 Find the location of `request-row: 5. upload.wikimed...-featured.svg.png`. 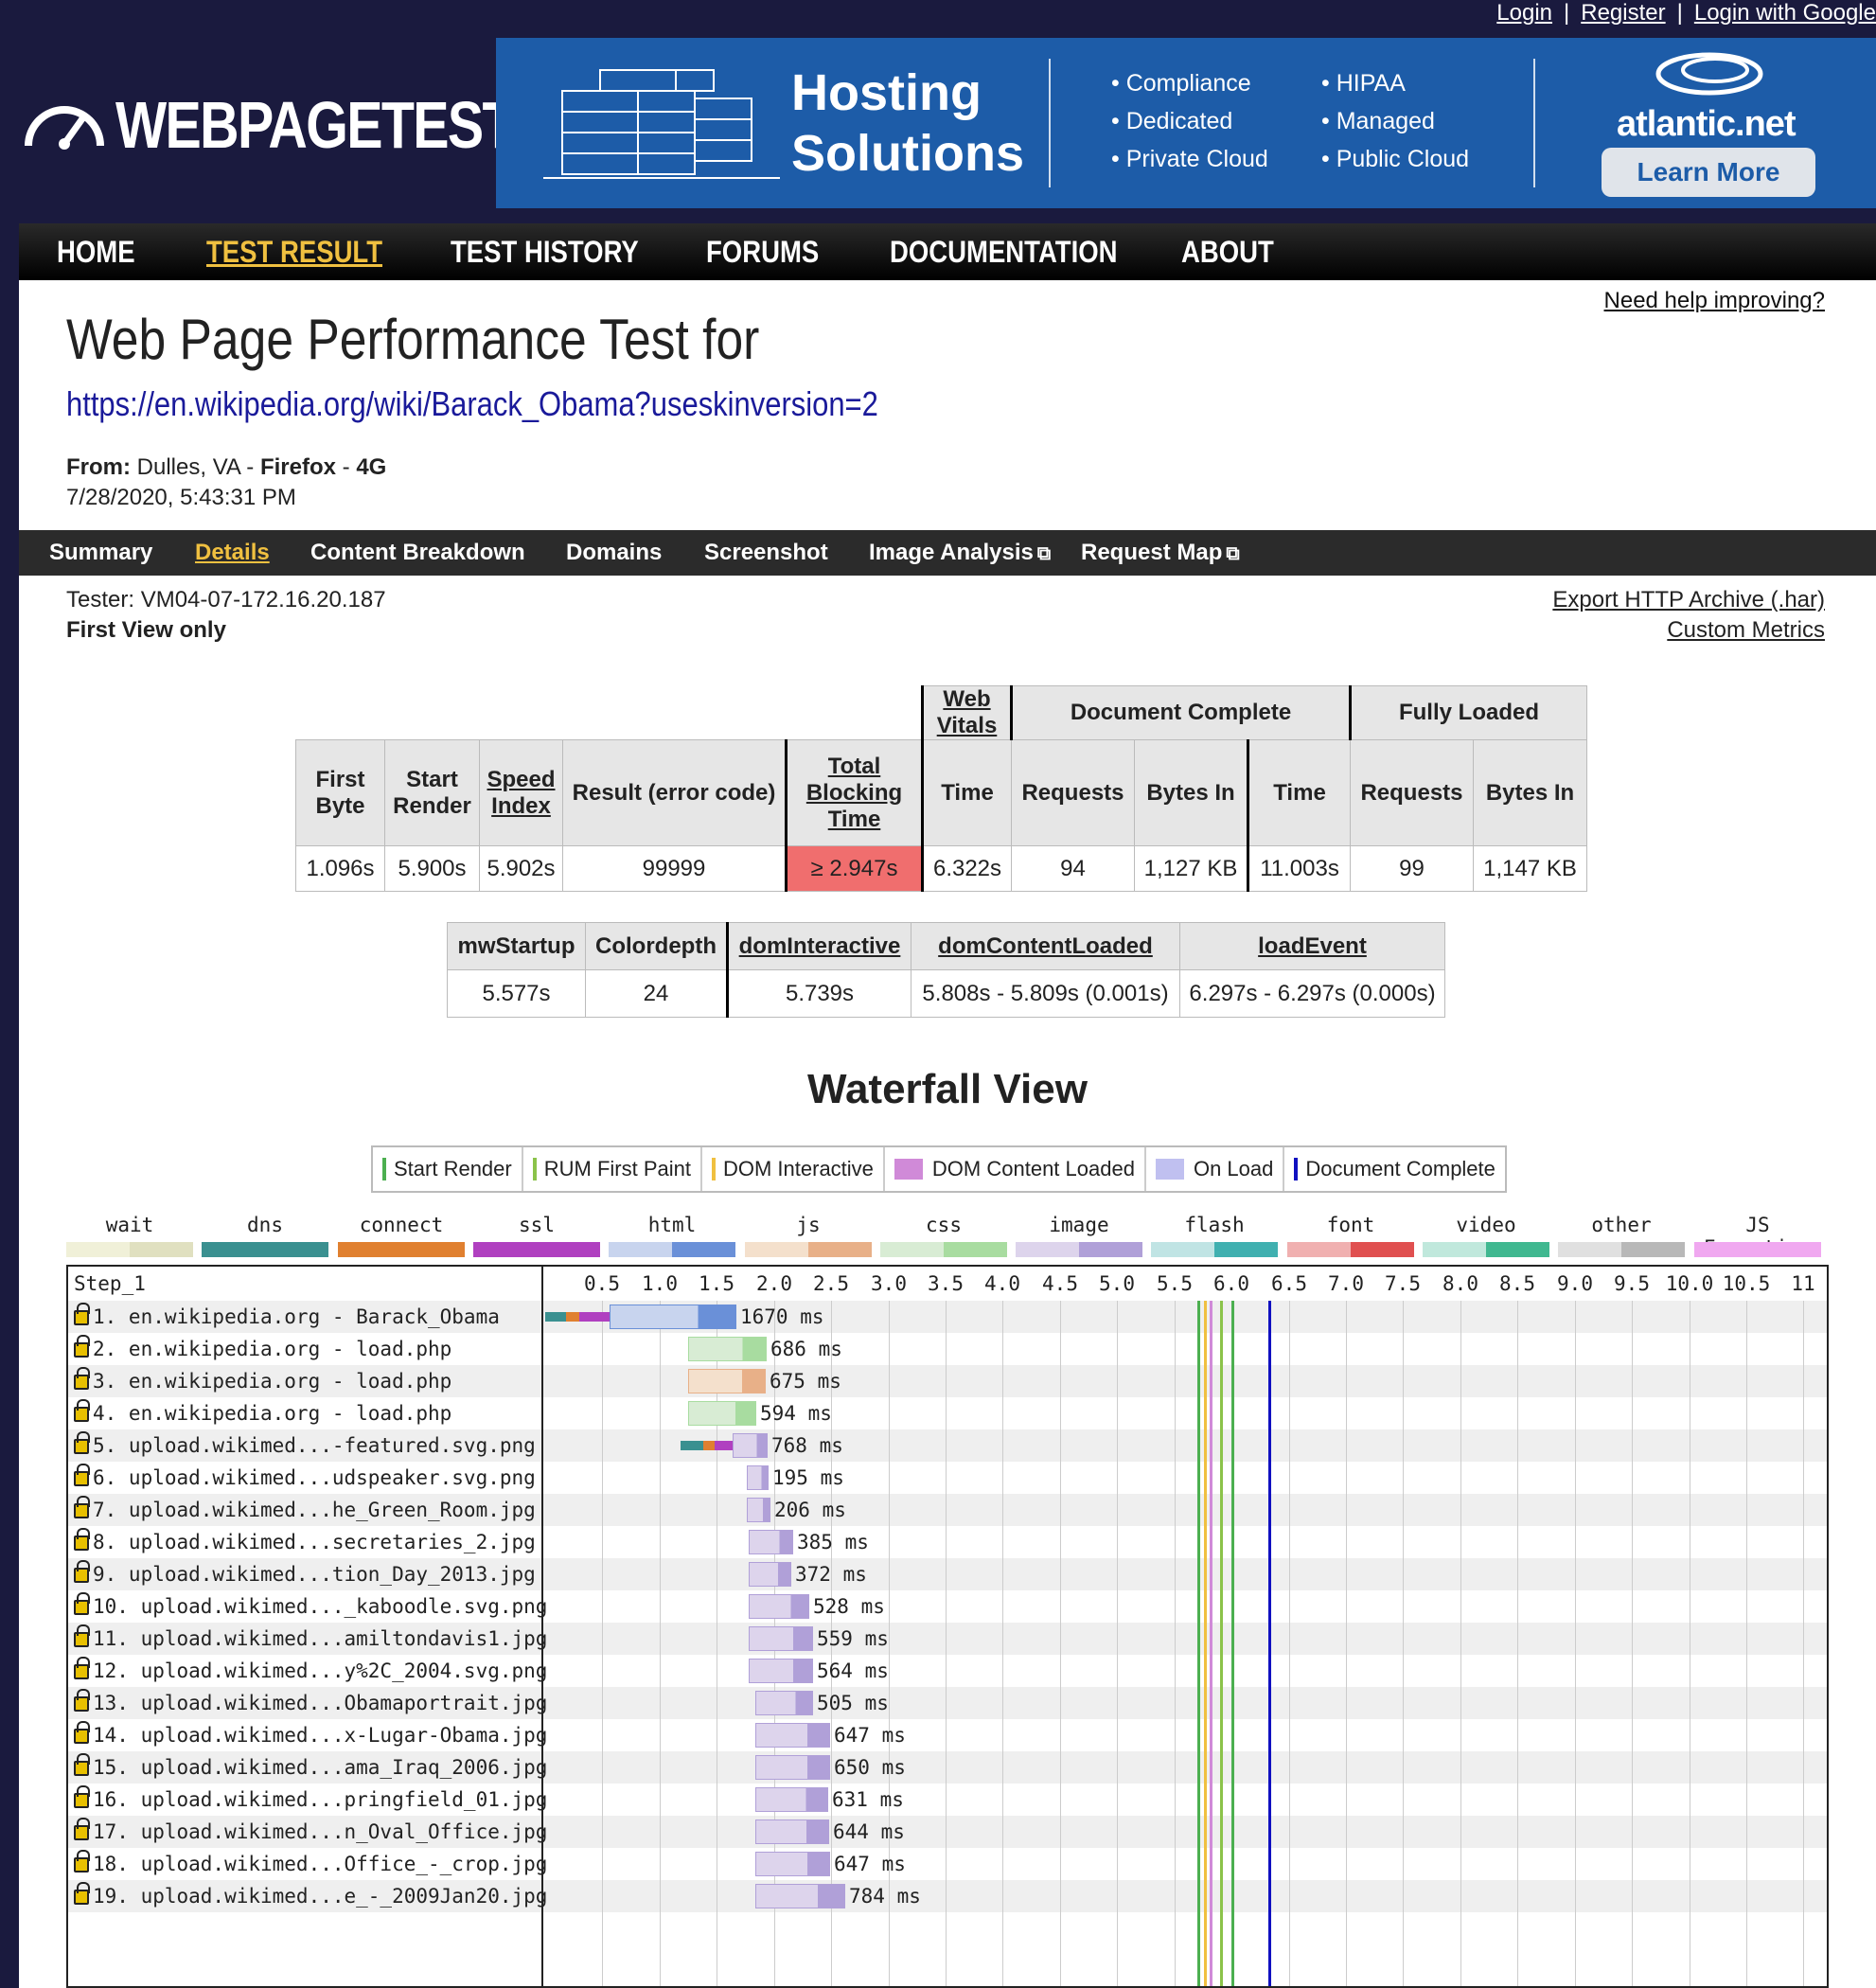

request-row: 5. upload.wikimed...-featured.svg.png is located at coordinates (304, 1445).